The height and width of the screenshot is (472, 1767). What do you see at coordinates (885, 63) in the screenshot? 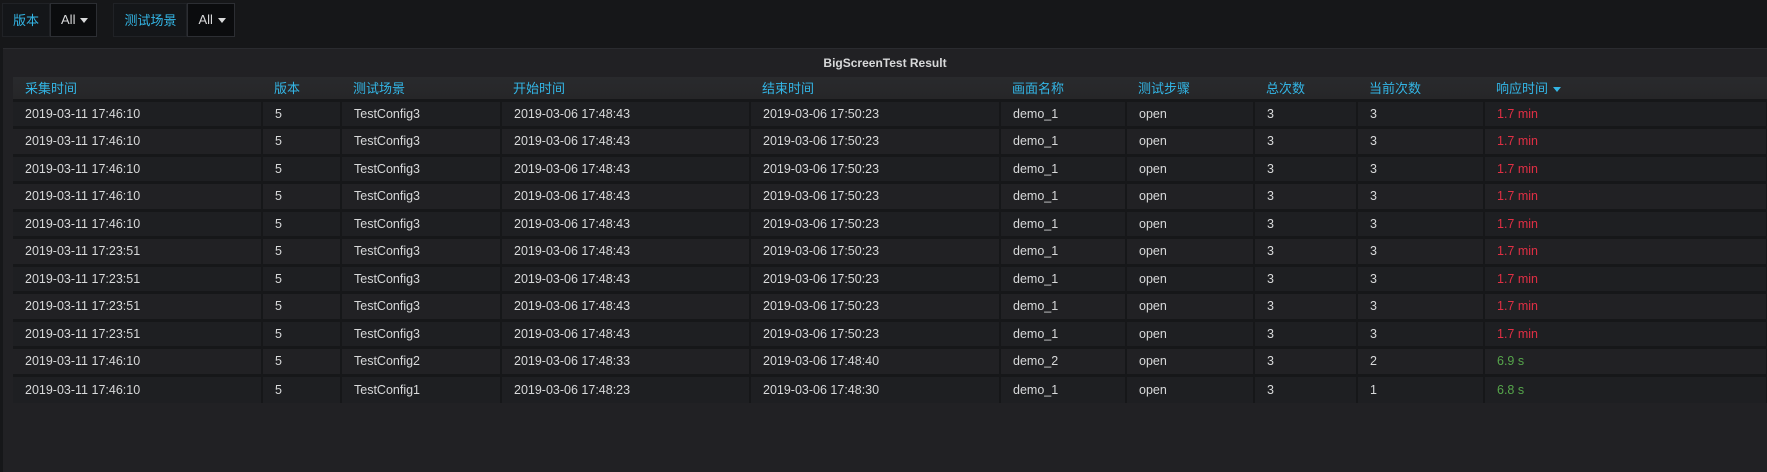
I see `panel-title: BigScreenTest Result` at bounding box center [885, 63].